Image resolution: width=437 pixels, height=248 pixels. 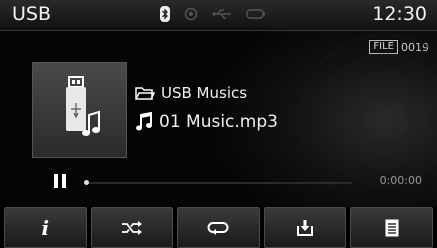 What do you see at coordinates (400, 180) in the screenshot?
I see `elapsed-time: 0:00:00` at bounding box center [400, 180].